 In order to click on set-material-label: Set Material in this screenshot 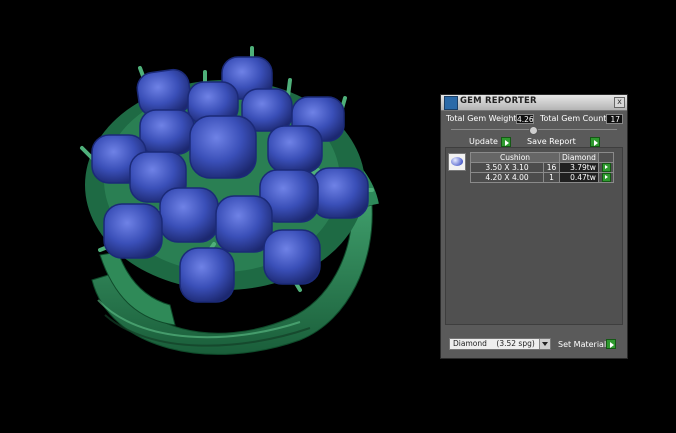, I will do `click(582, 344)`.